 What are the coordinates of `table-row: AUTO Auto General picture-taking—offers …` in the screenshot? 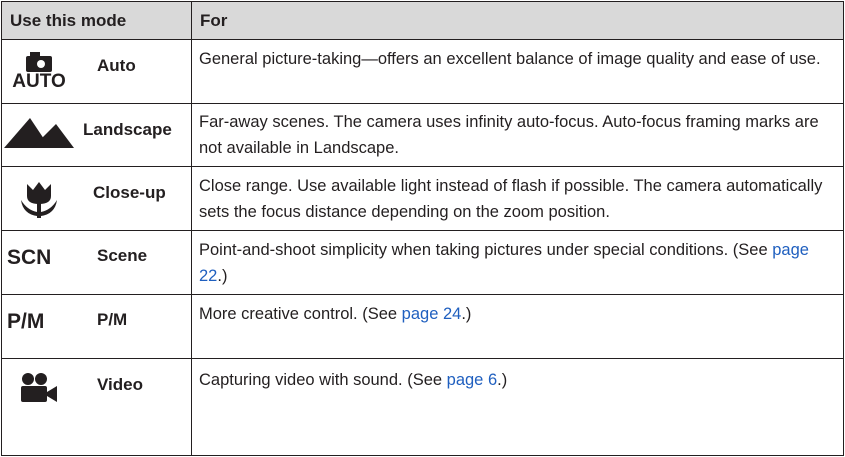 It's located at (422, 71).